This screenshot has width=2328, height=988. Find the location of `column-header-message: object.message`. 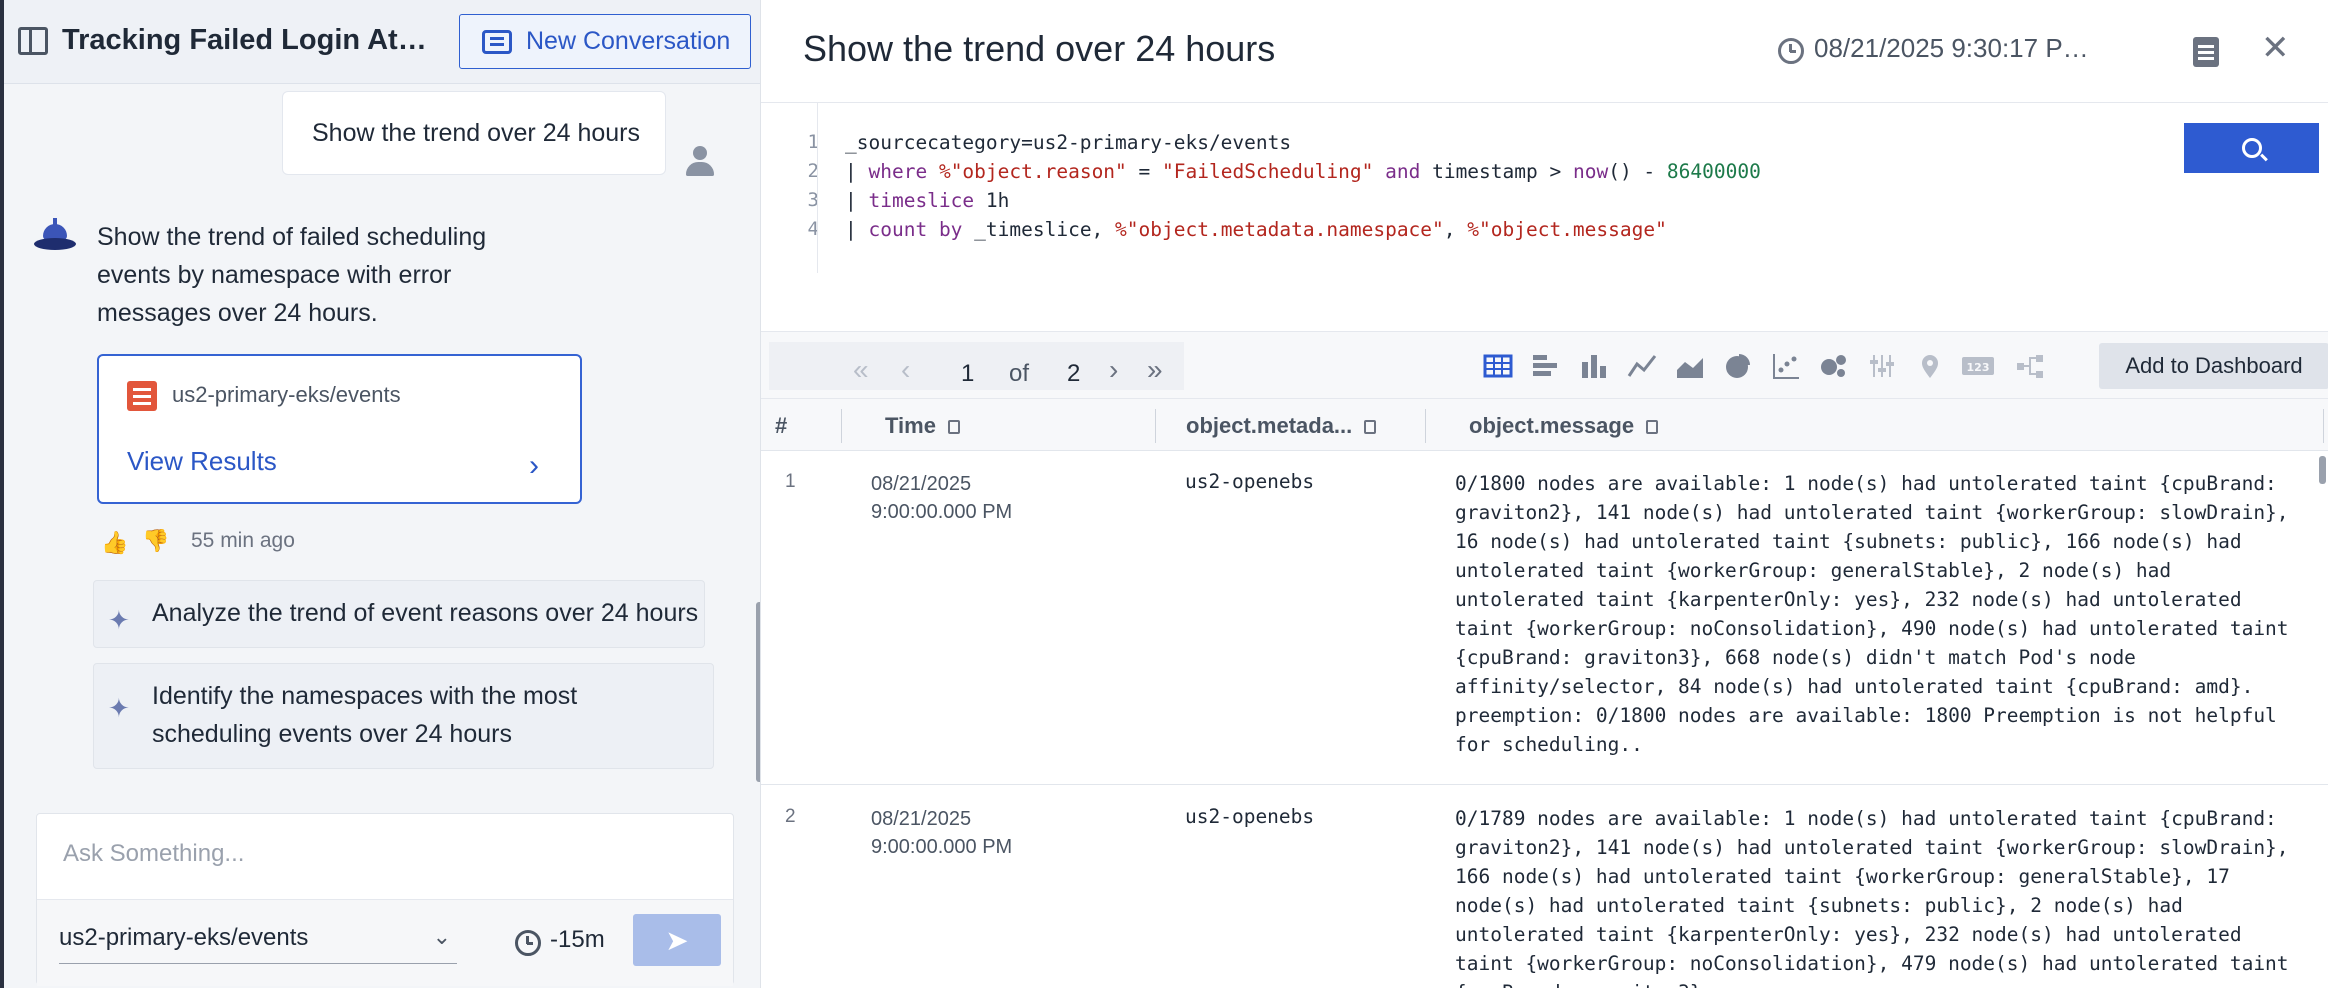

column-header-message: object.message is located at coordinates (1564, 426).